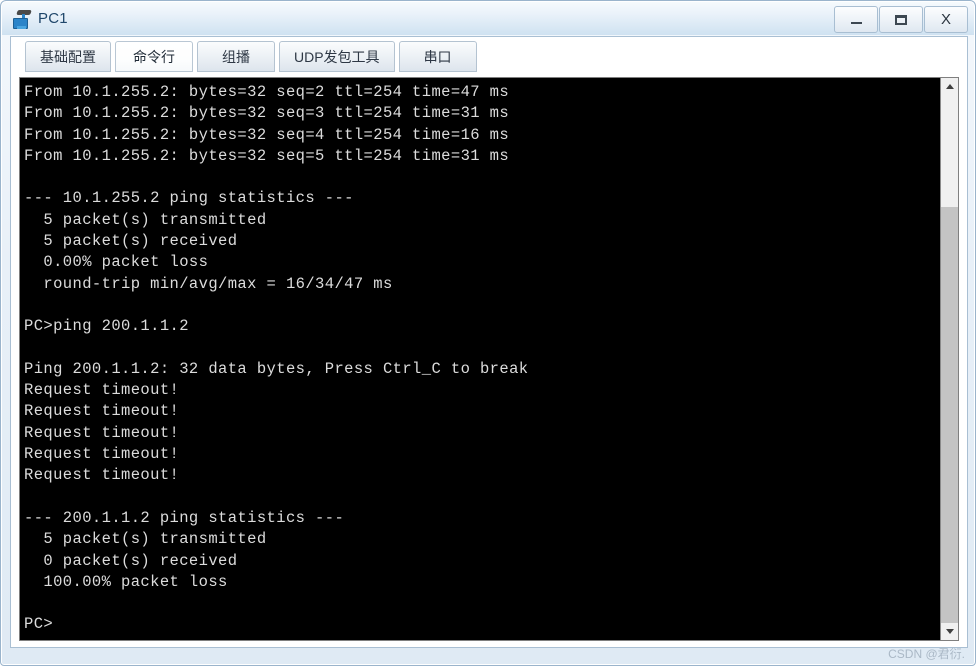  I want to click on scroll-down-button, so click(949, 631).